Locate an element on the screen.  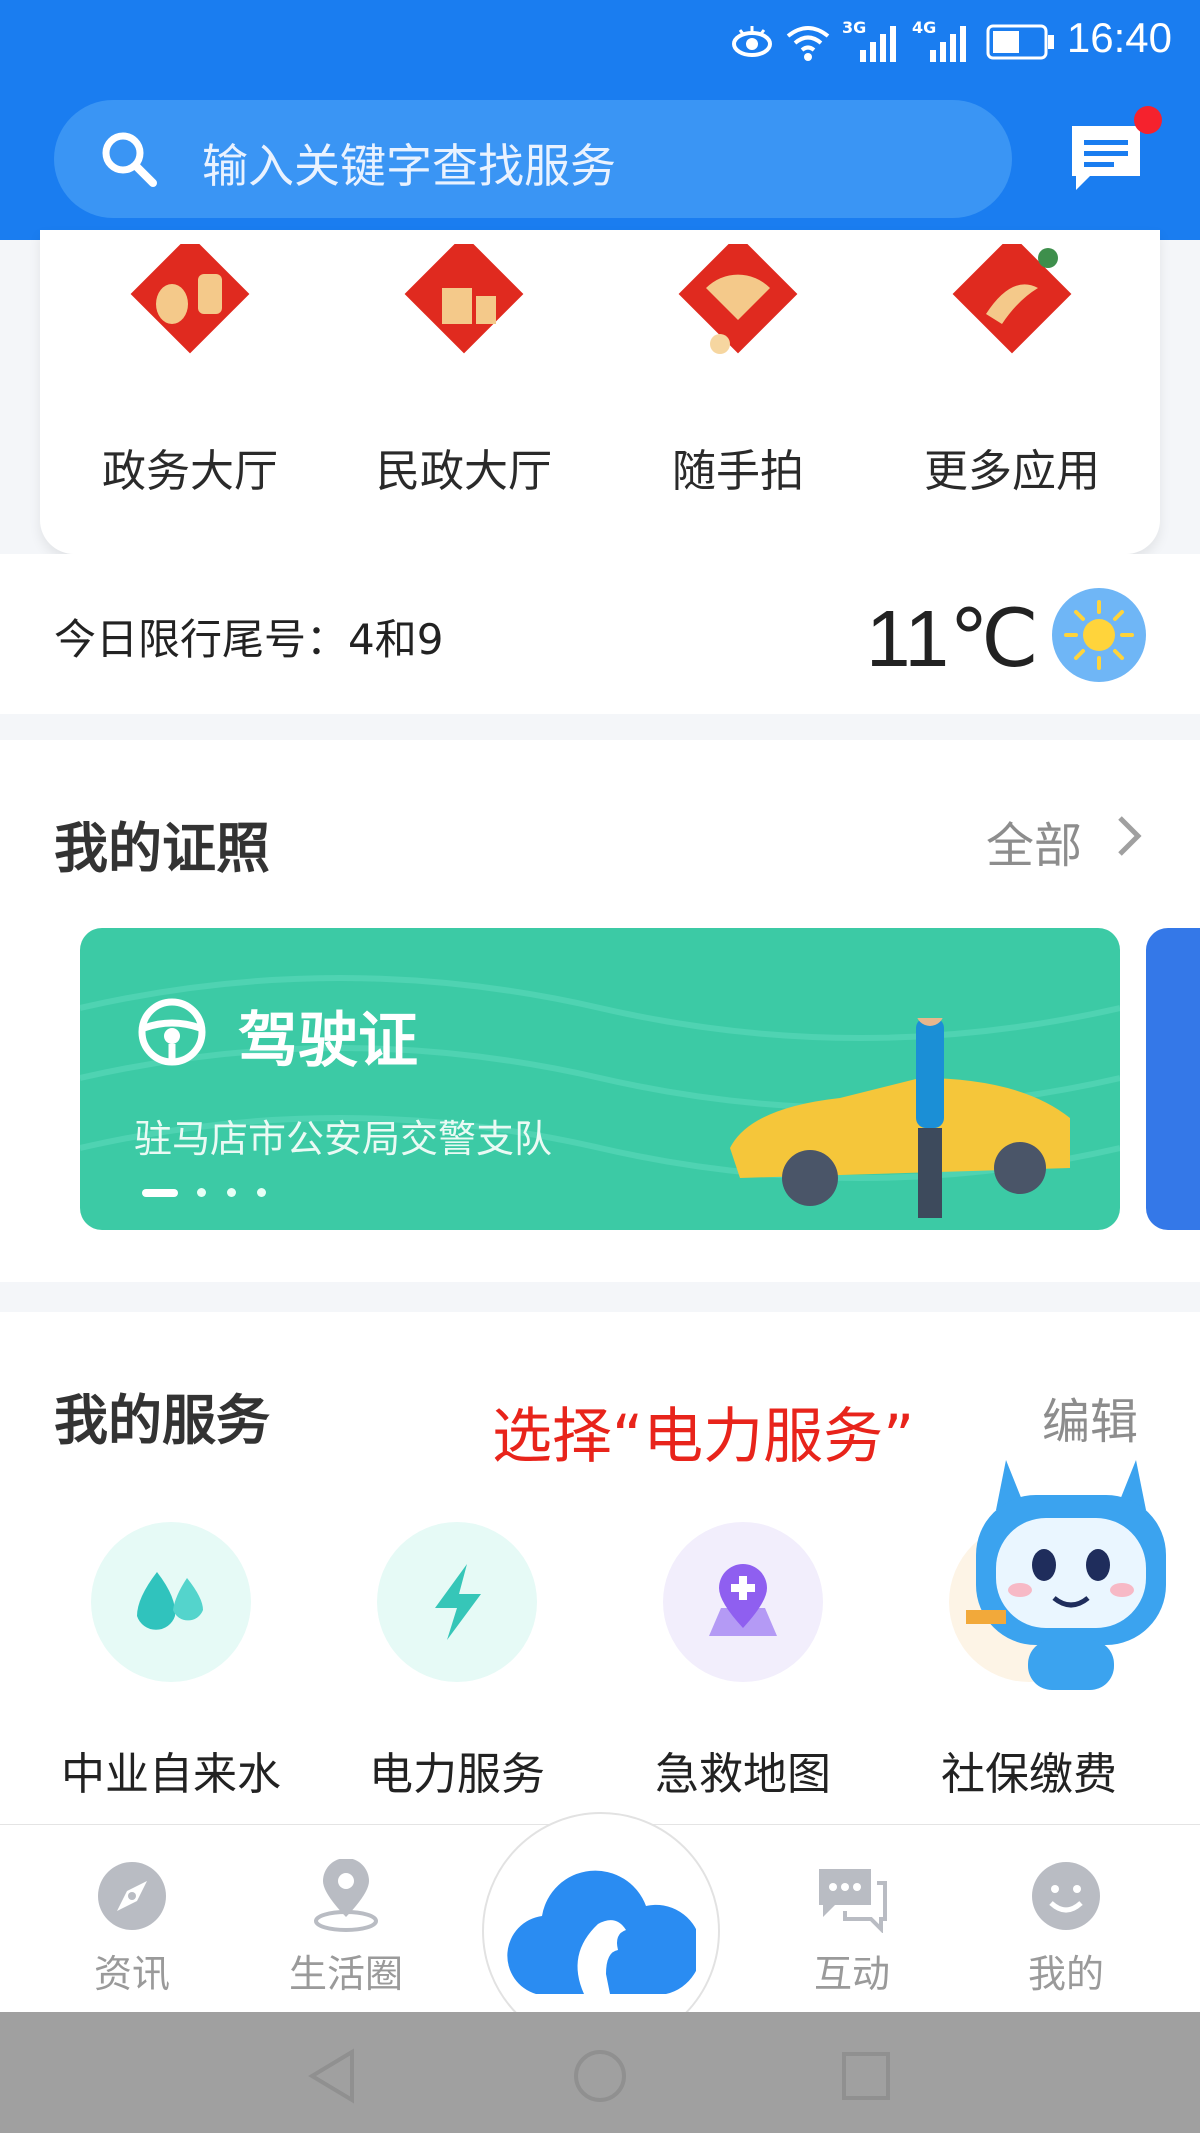
weather-button is located at coordinates (1099, 635).